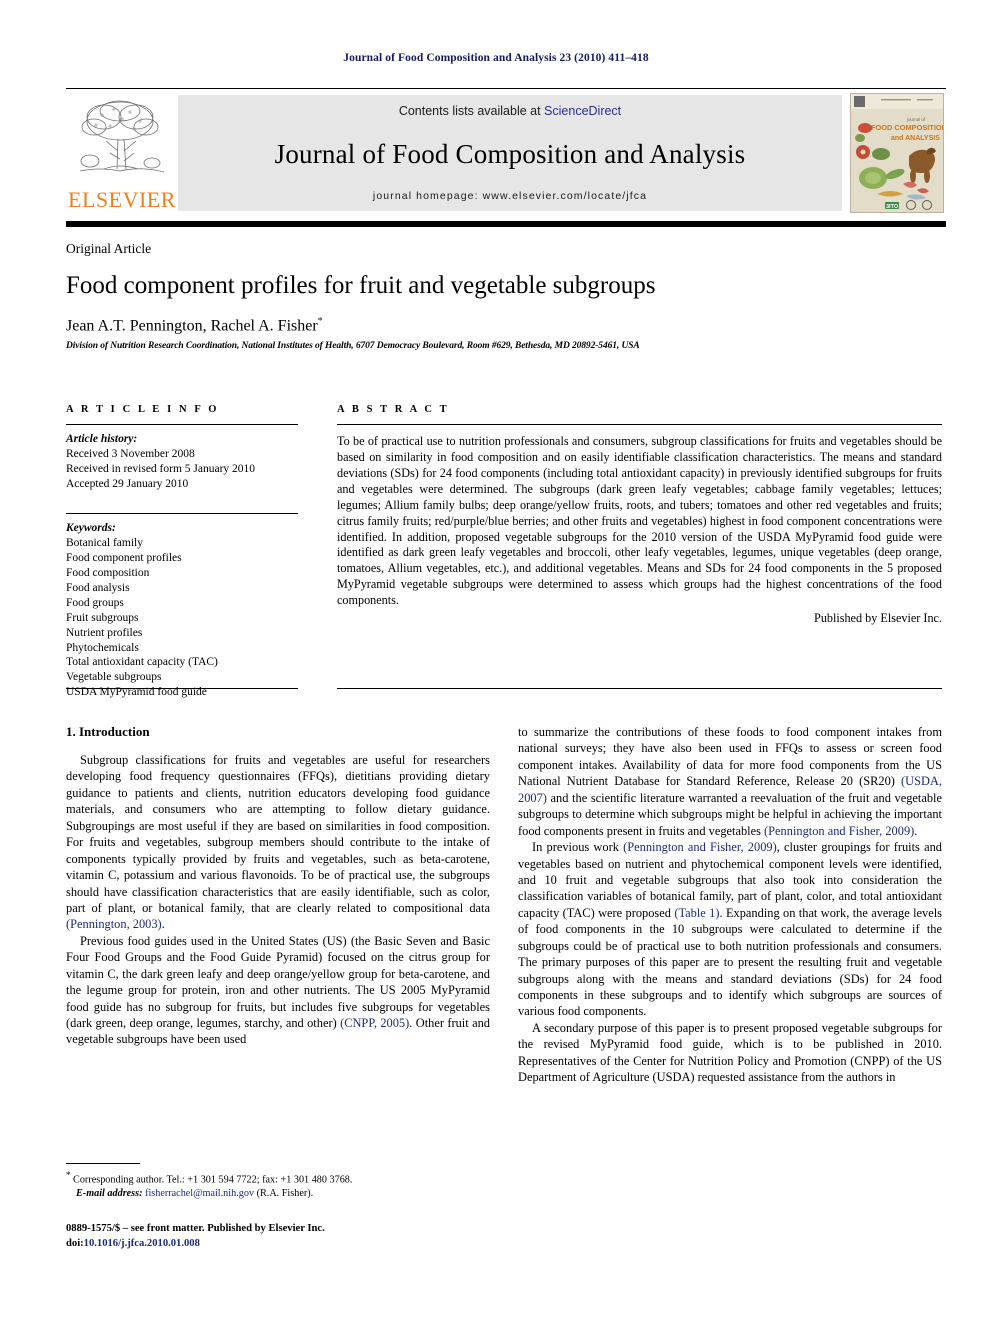 The image size is (992, 1323). Describe the element at coordinates (130, 453) in the screenshot. I see `history-item: Received 3 November 2008` at that location.